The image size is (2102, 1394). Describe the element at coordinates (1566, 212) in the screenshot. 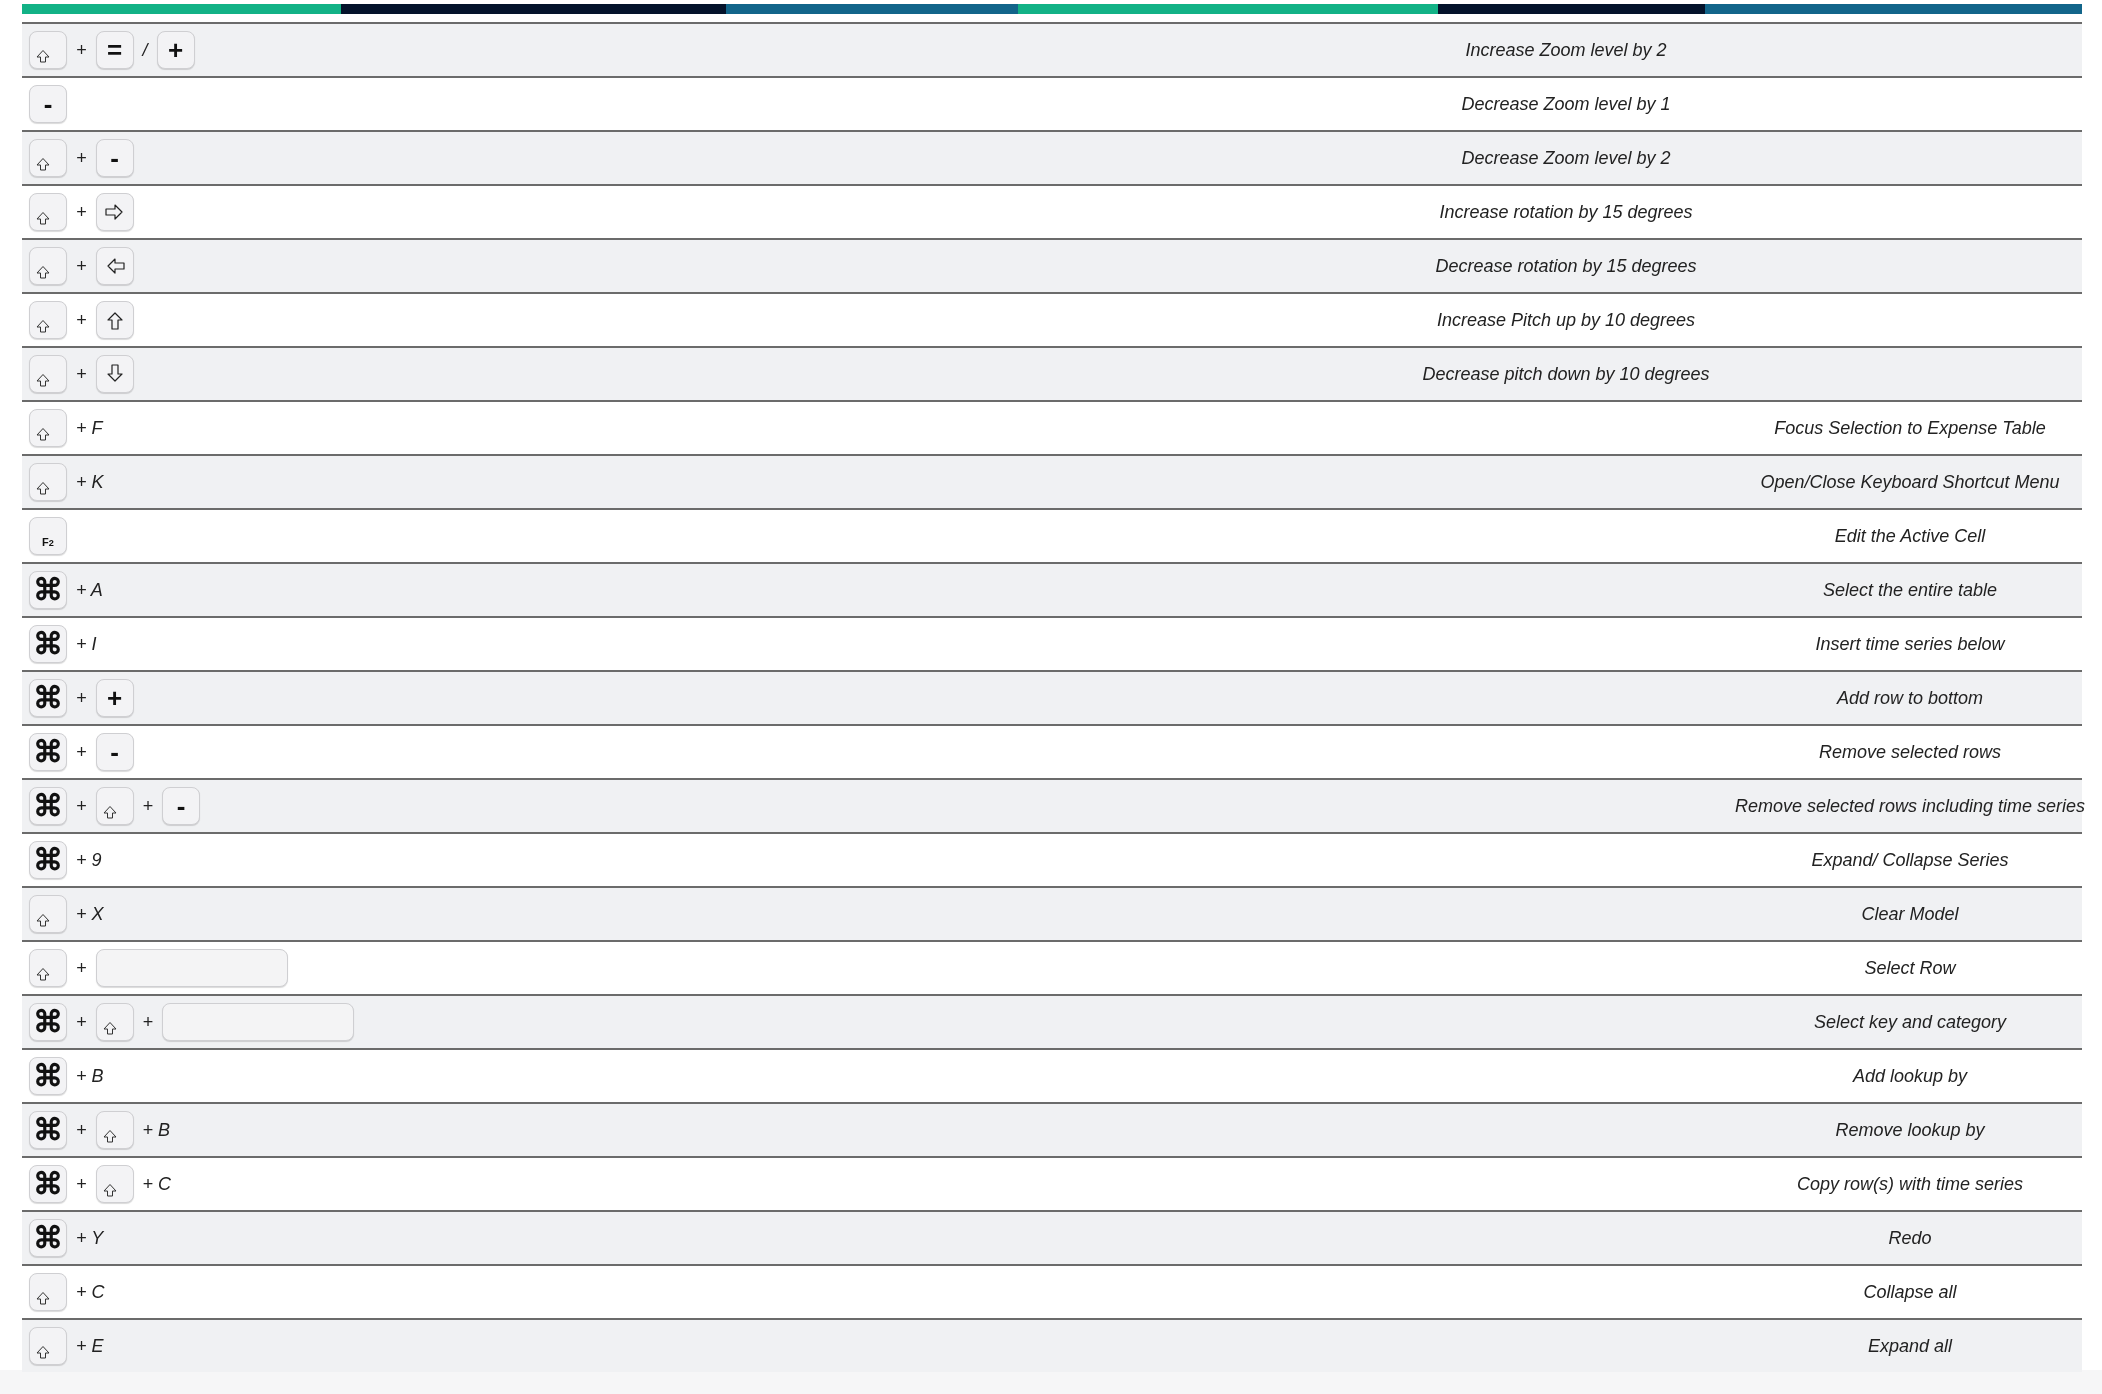

I see `shortcut-description: Increase rotation by 15 degrees` at that location.